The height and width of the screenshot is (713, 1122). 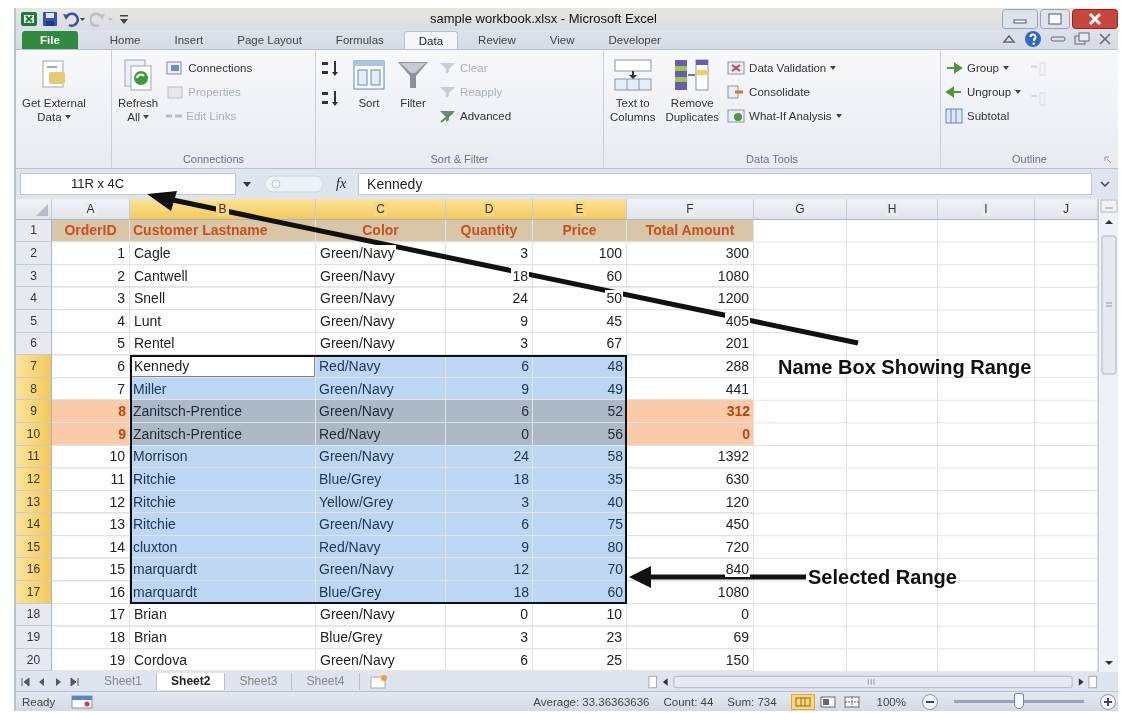 What do you see at coordinates (580, 298) in the screenshot?
I see `table-cell: 50` at bounding box center [580, 298].